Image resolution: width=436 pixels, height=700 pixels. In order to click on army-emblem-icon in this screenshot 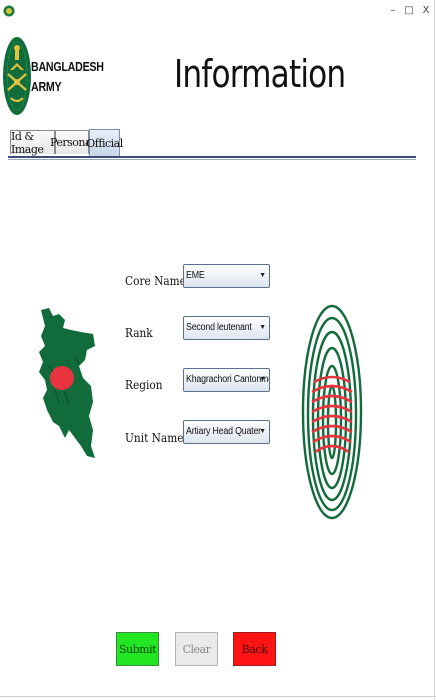, I will do `click(17, 76)`.